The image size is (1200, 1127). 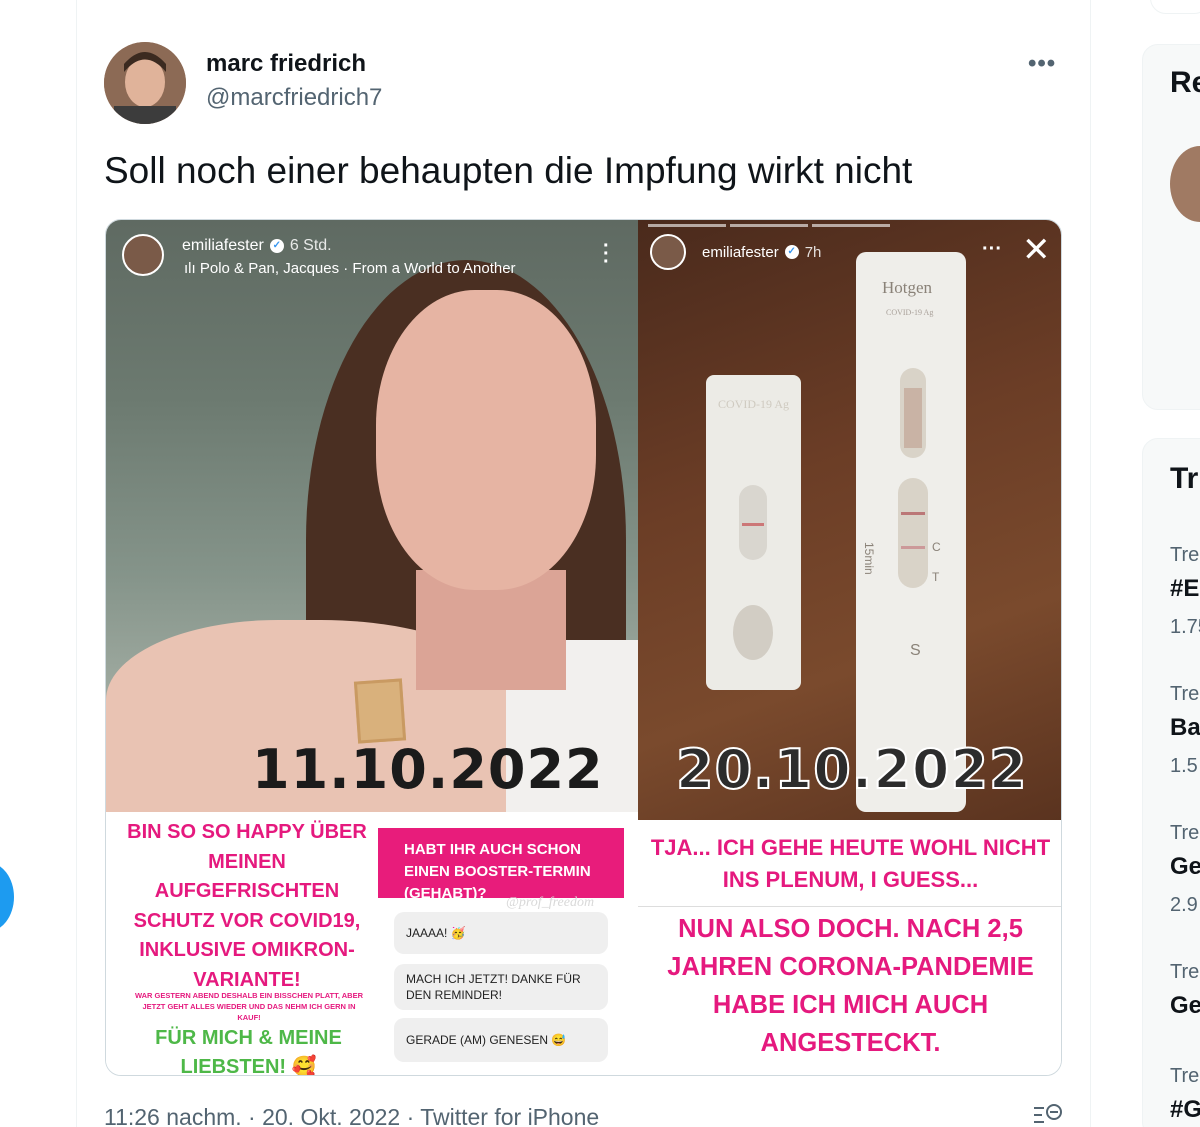 I want to click on trend-tag: Ba, so click(x=1185, y=728).